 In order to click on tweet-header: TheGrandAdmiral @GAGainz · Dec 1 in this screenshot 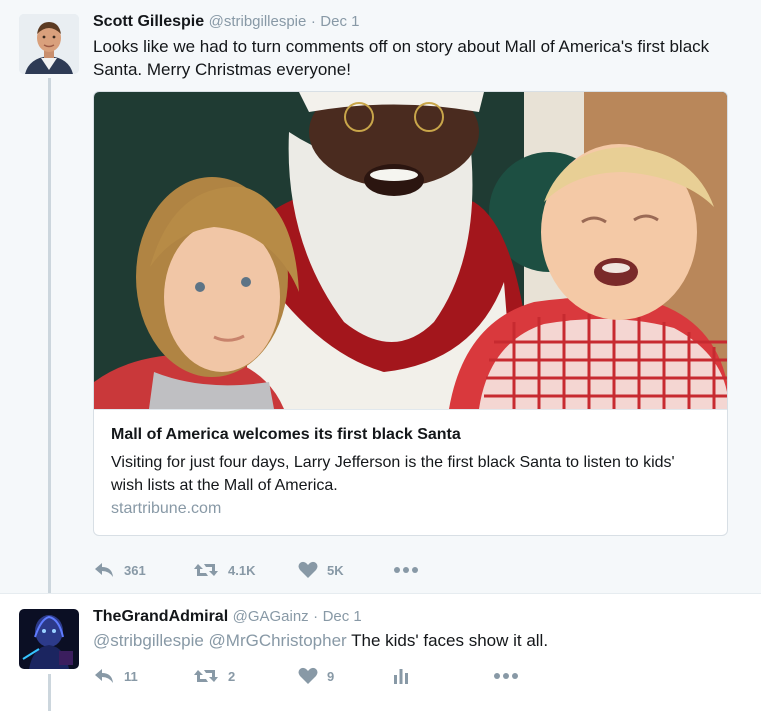, I will do `click(227, 617)`.